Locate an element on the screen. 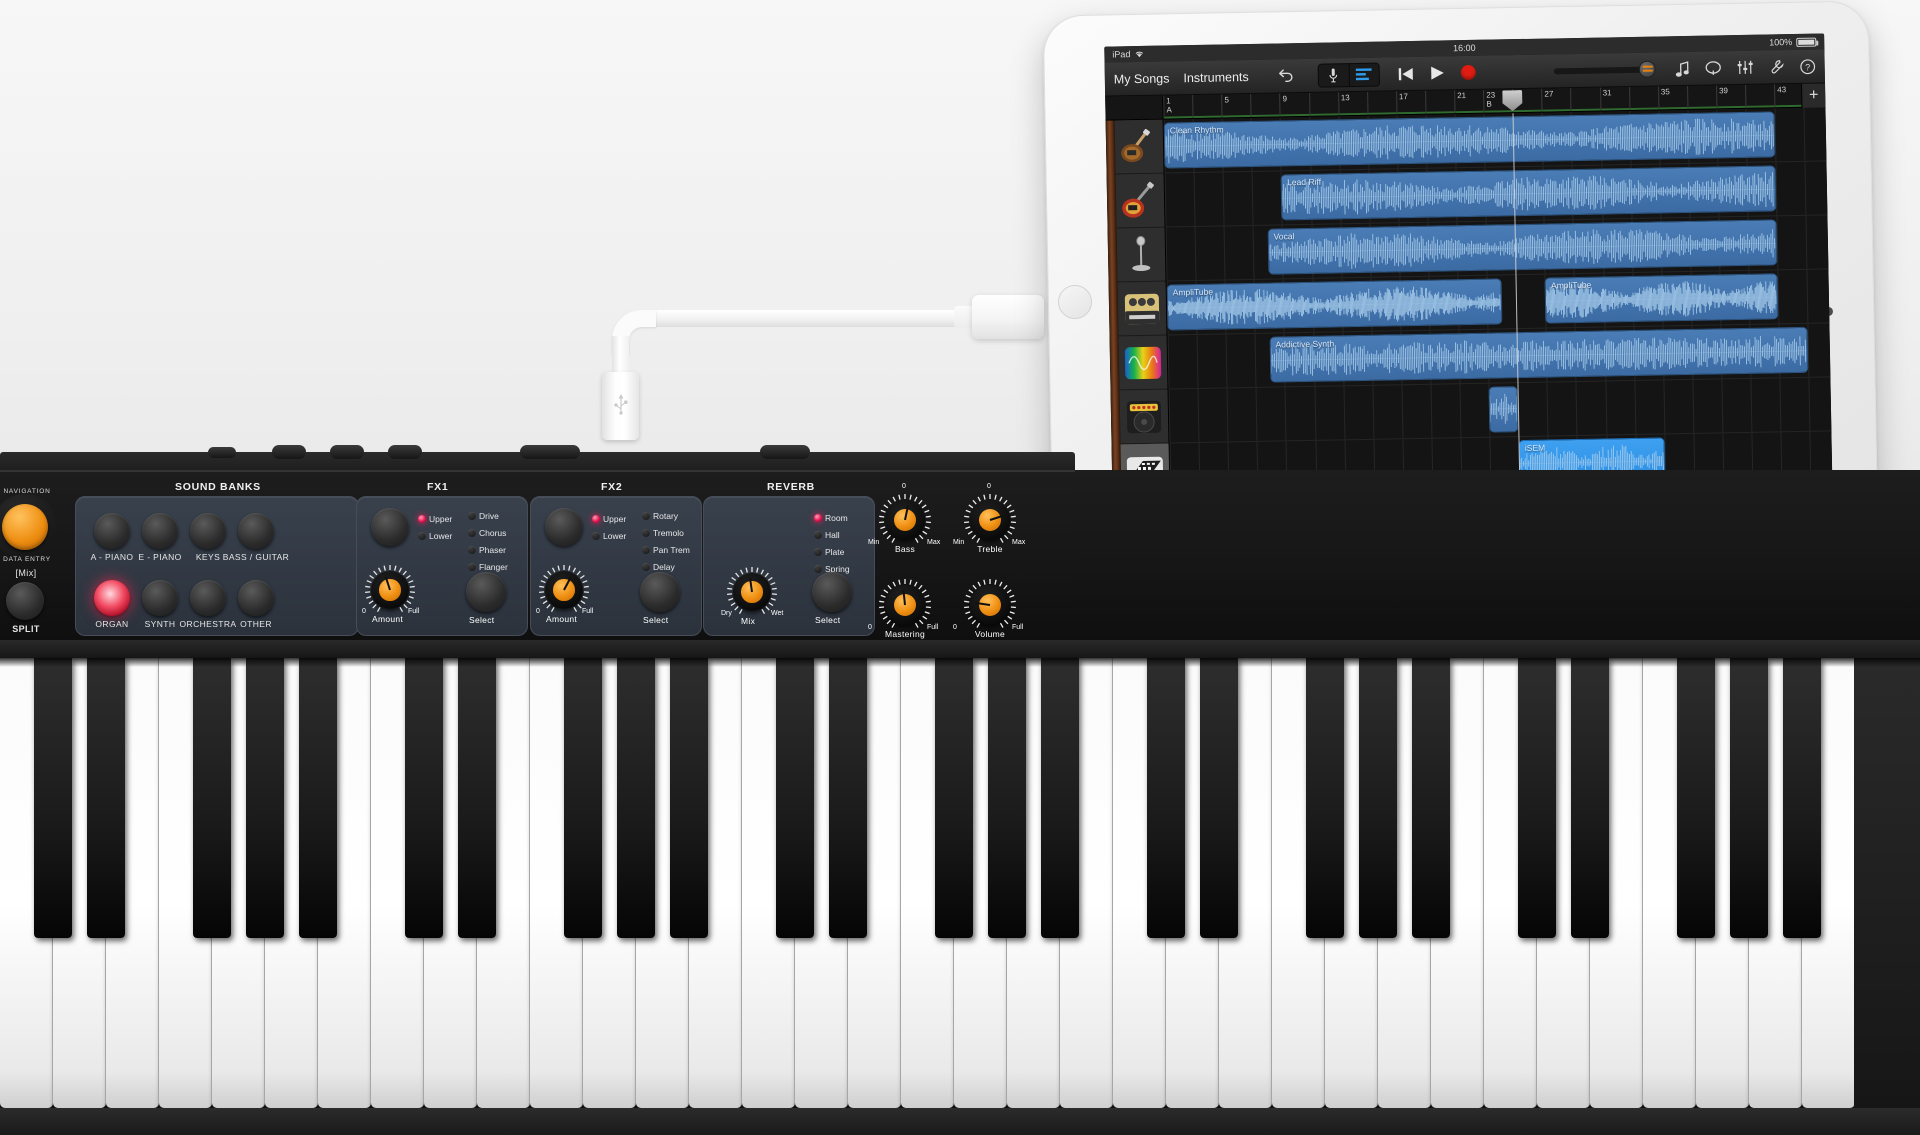 The width and height of the screenshot is (1920, 1135). ruler-bar-number: 27 is located at coordinates (1549, 94).